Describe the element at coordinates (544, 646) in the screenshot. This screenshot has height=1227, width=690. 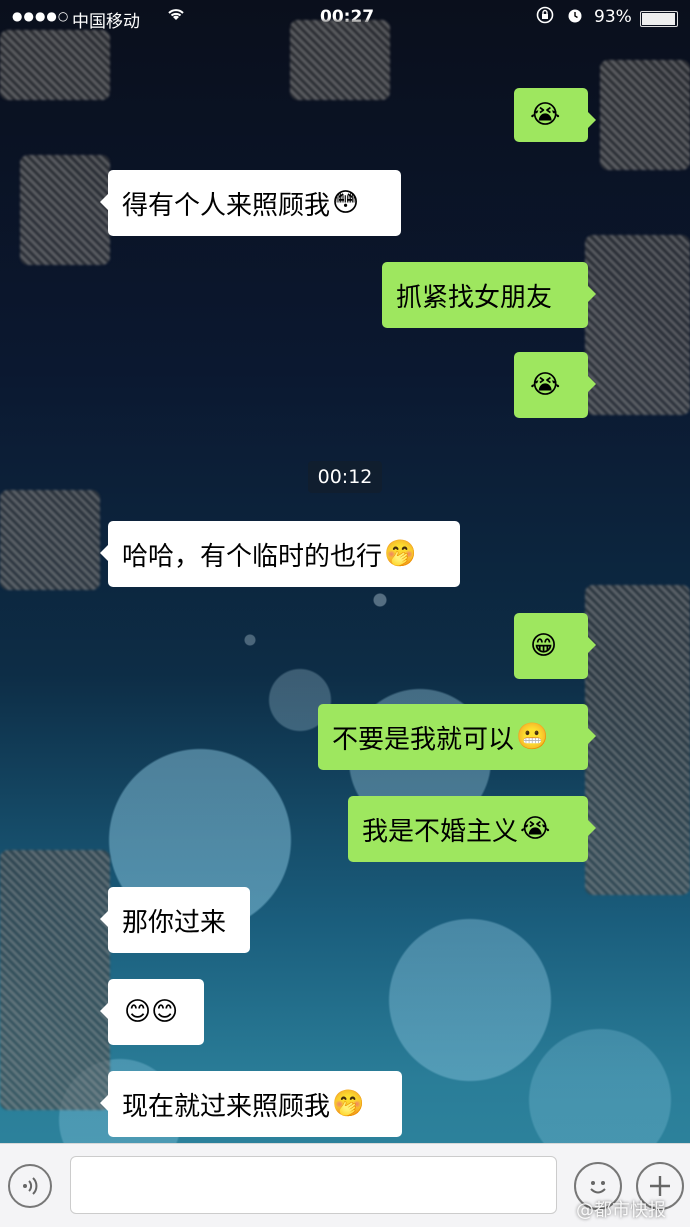
I see `grinning-emoji: 😁` at that location.